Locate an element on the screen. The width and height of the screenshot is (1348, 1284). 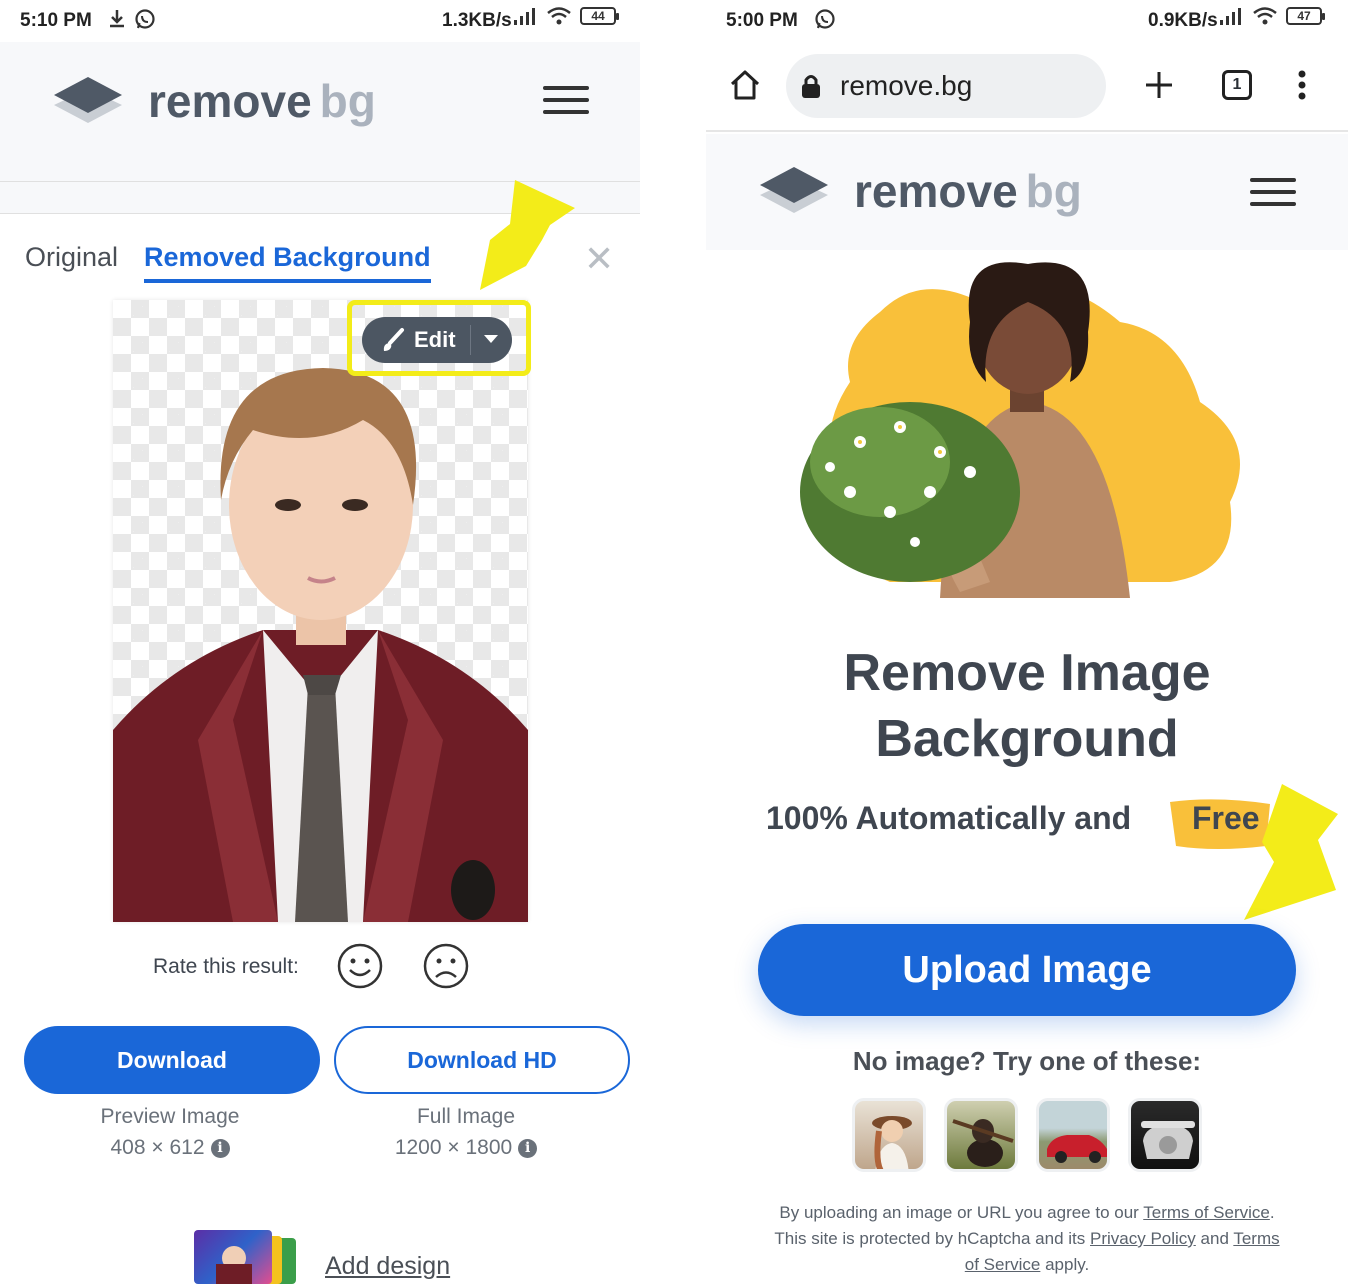
flower-bouquet is located at coordinates (910, 492).